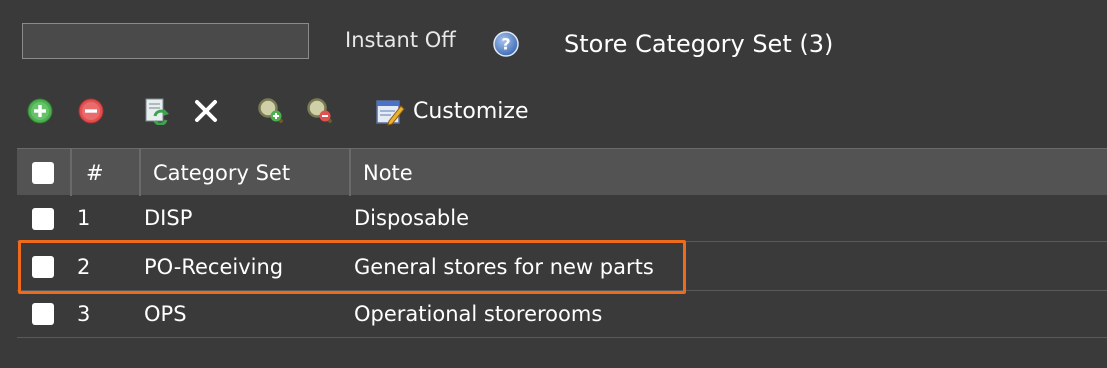 The width and height of the screenshot is (1107, 368). I want to click on column-header-number: #, so click(104, 172).